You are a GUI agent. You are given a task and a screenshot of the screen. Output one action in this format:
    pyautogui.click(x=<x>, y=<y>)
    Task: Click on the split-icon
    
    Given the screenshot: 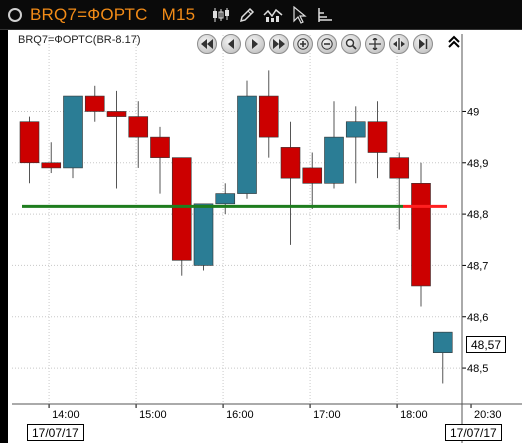 What is the action you would take?
    pyautogui.click(x=399, y=44)
    